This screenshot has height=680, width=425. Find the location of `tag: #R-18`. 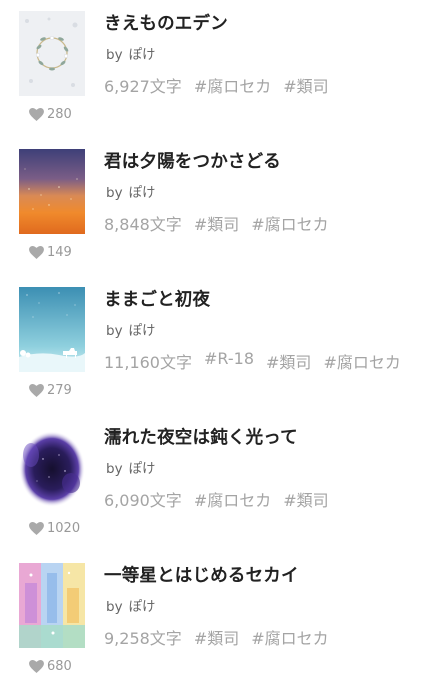

tag: #R-18 is located at coordinates (229, 361).